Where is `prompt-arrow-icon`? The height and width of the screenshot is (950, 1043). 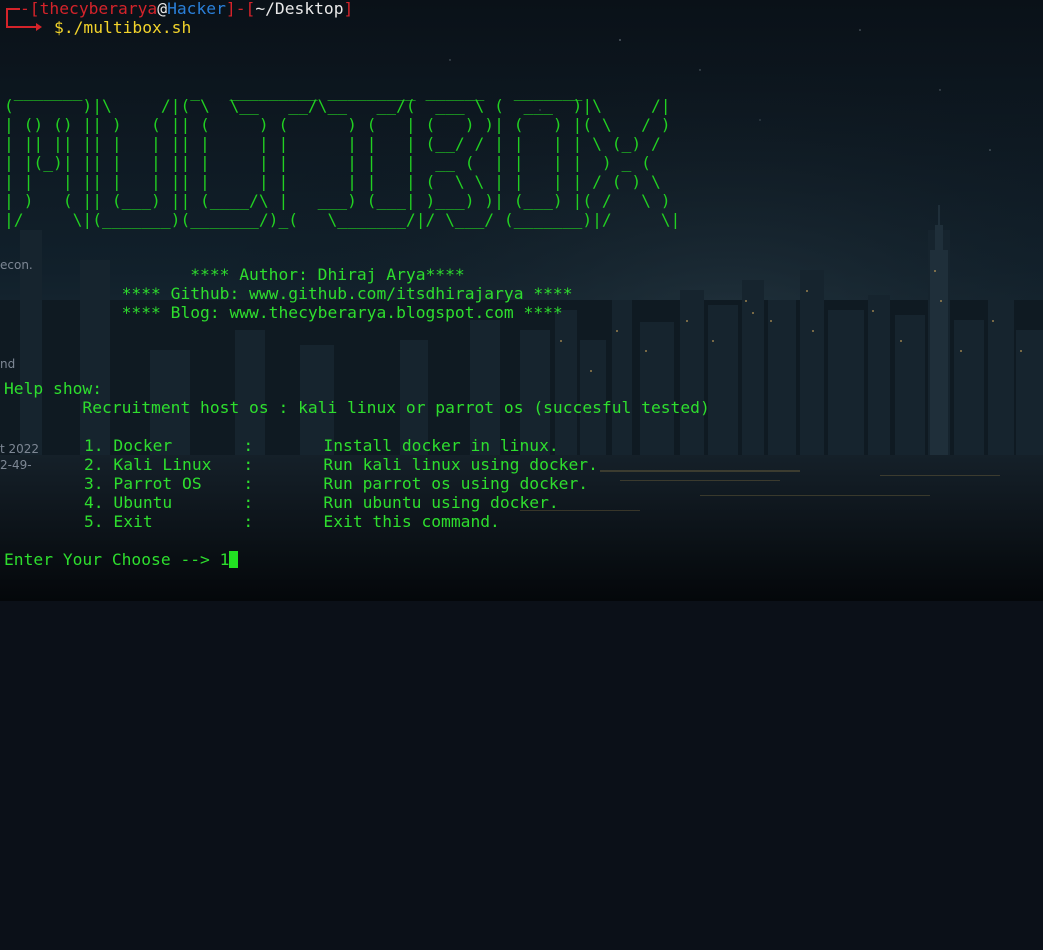 prompt-arrow-icon is located at coordinates (39, 27).